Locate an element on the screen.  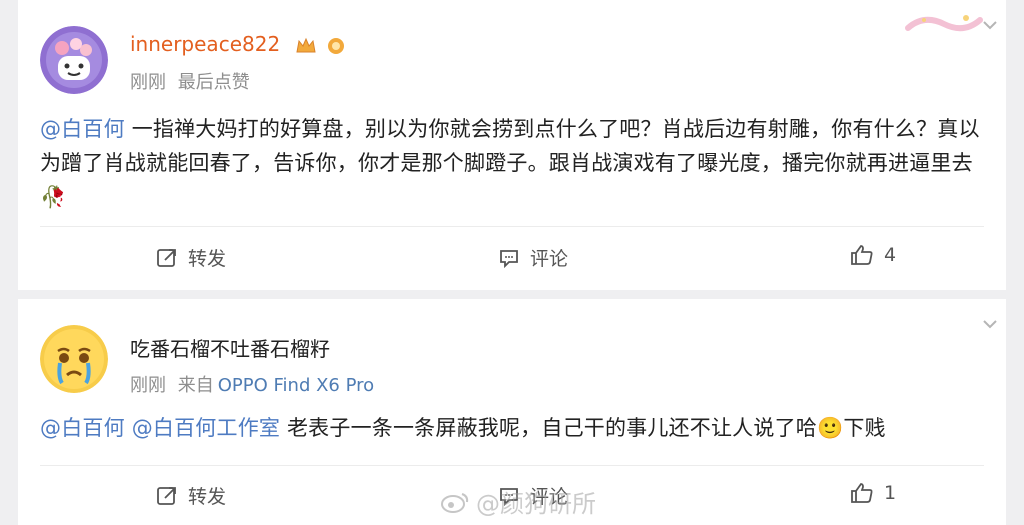
post-meta: 刚刚 最后点赞 is located at coordinates (190, 81).